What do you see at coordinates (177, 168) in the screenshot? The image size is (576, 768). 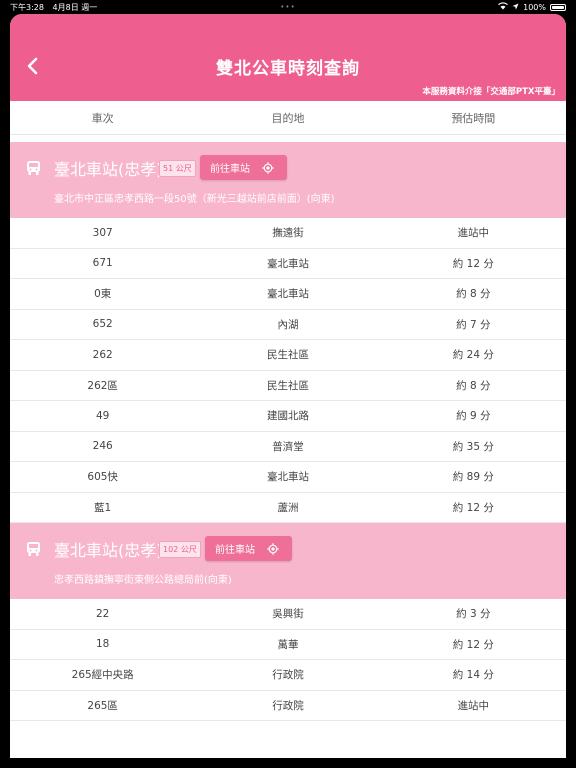 I see `distance-badge: 51 公尺` at bounding box center [177, 168].